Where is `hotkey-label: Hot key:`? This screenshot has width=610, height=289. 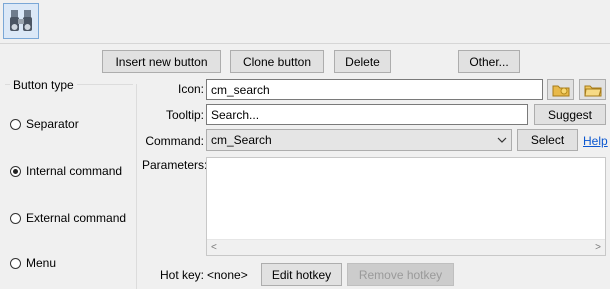
hotkey-label: Hot key: is located at coordinates (182, 275).